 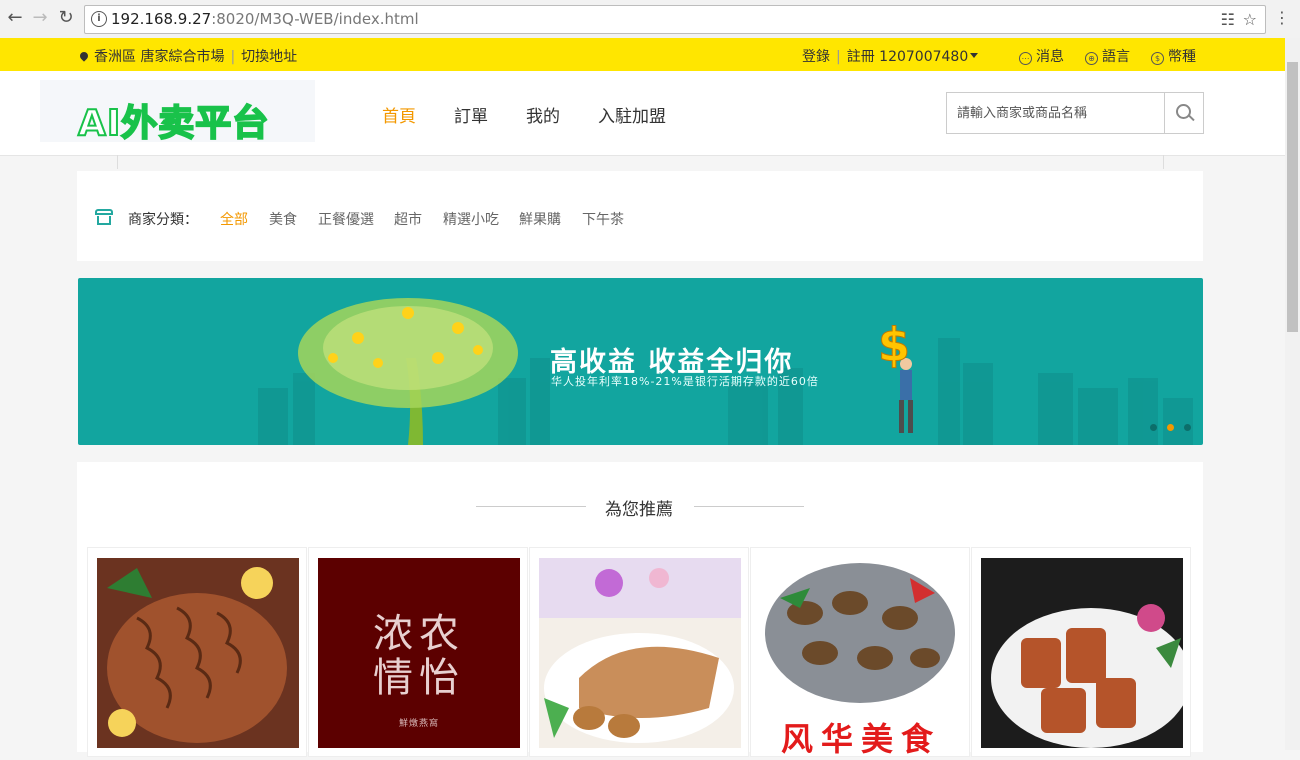 What do you see at coordinates (104, 220) in the screenshot?
I see `store-icon-body` at bounding box center [104, 220].